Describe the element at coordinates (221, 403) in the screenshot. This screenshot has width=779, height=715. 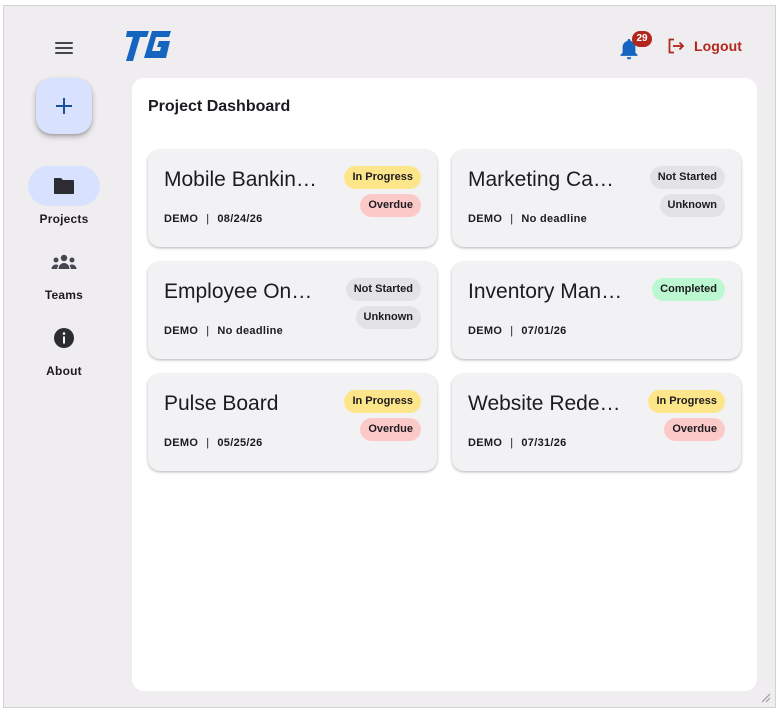
I see `project-title: Pulse Board` at that location.